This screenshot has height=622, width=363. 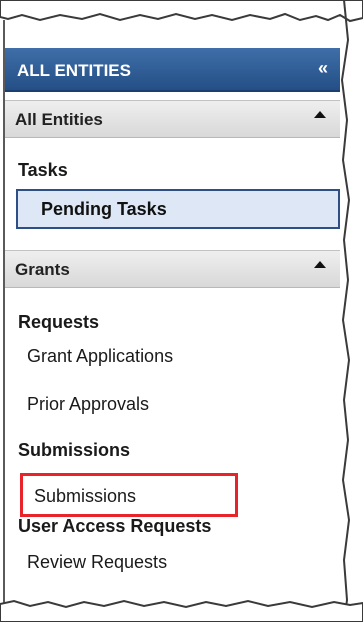 What do you see at coordinates (74, 70) in the screenshot?
I see `panel-title: ALL ENTITIES` at bounding box center [74, 70].